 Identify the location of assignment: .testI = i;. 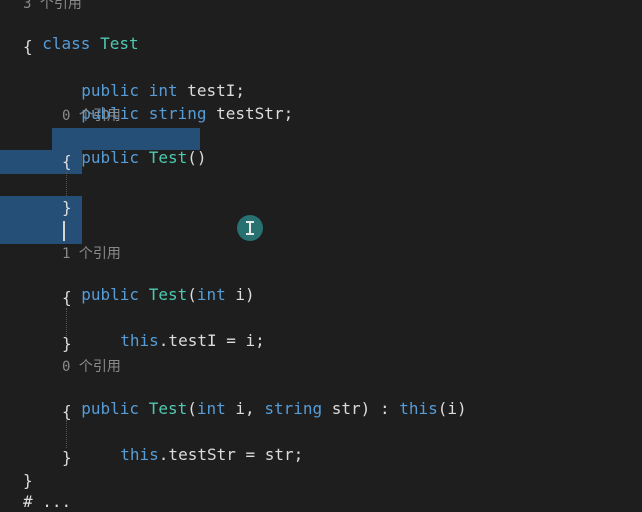
(211, 340).